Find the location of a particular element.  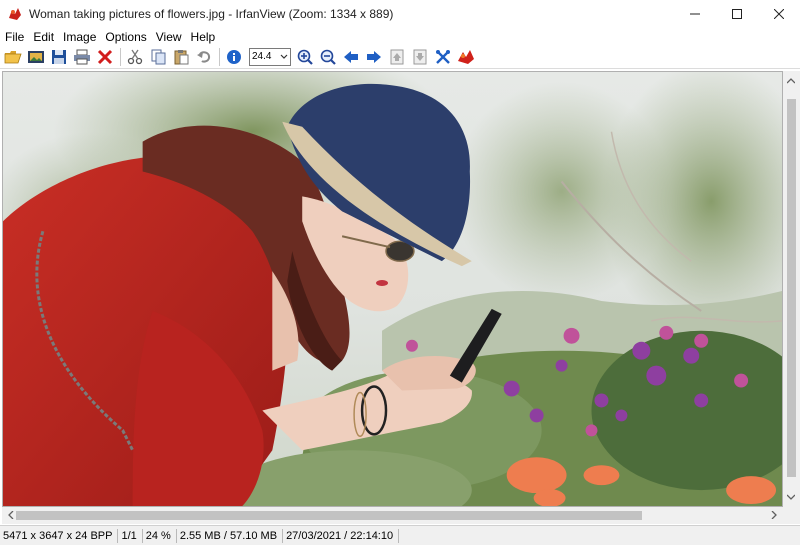

vertical-scrollbar is located at coordinates (791, 289).